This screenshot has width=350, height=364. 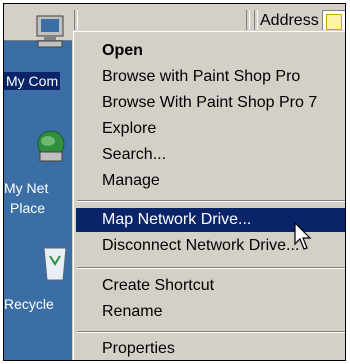 I want to click on menu-item-create-shortcut: Create Shortcut, so click(x=210, y=286).